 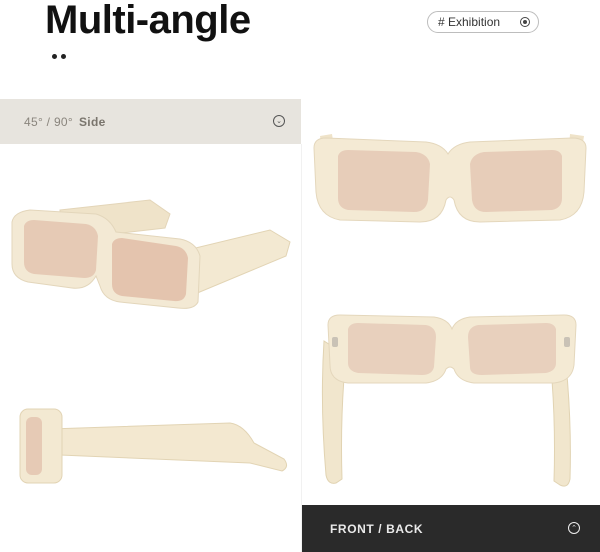 I want to click on radio-icon, so click(x=525, y=22).